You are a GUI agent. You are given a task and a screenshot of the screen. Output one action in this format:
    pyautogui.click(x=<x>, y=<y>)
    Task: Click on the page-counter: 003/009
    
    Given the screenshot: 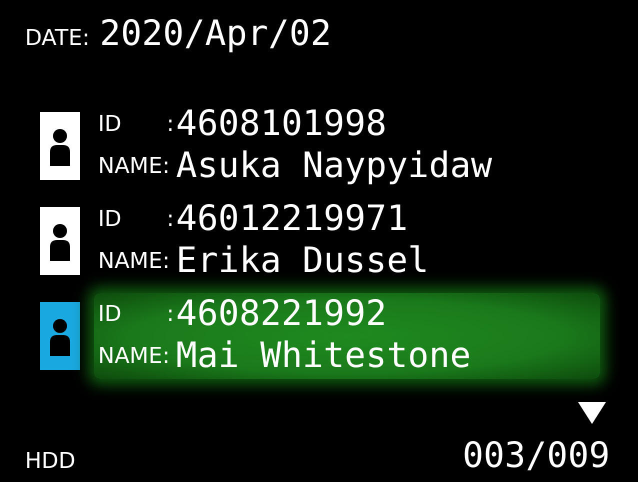 What is the action you would take?
    pyautogui.click(x=536, y=456)
    